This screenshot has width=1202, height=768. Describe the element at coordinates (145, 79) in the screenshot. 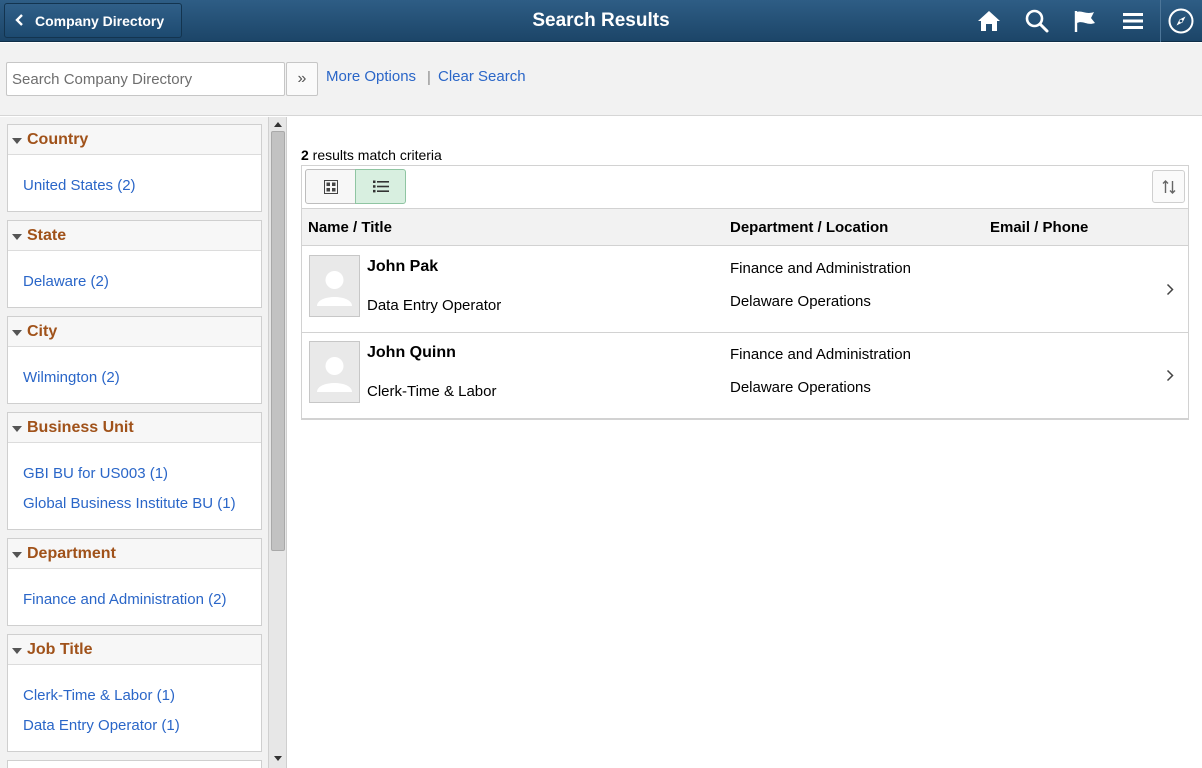

I see `search-input` at that location.